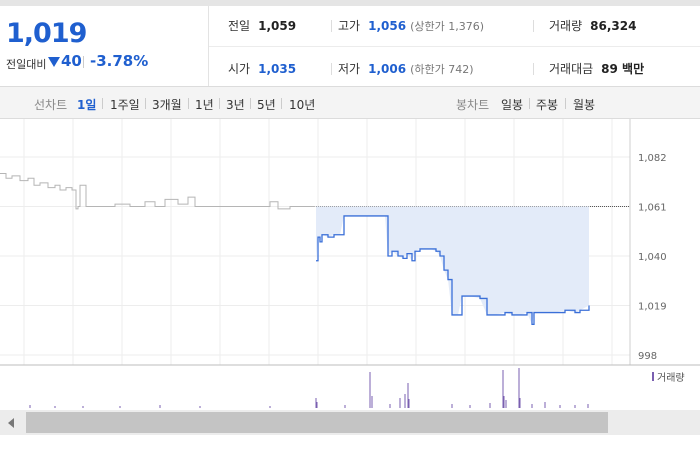 The height and width of the screenshot is (450, 700). What do you see at coordinates (512, 104) in the screenshot?
I see `tab-daily-candle: 일봉` at bounding box center [512, 104].